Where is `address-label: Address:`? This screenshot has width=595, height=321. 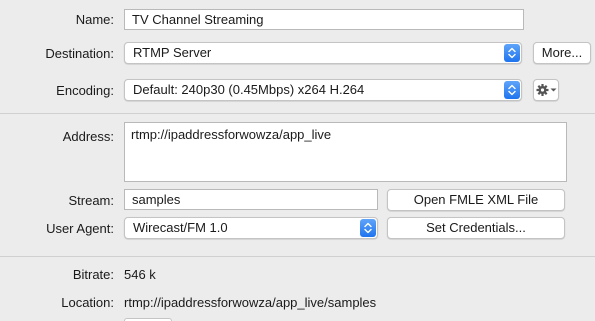 address-label: Address: is located at coordinates (88, 136).